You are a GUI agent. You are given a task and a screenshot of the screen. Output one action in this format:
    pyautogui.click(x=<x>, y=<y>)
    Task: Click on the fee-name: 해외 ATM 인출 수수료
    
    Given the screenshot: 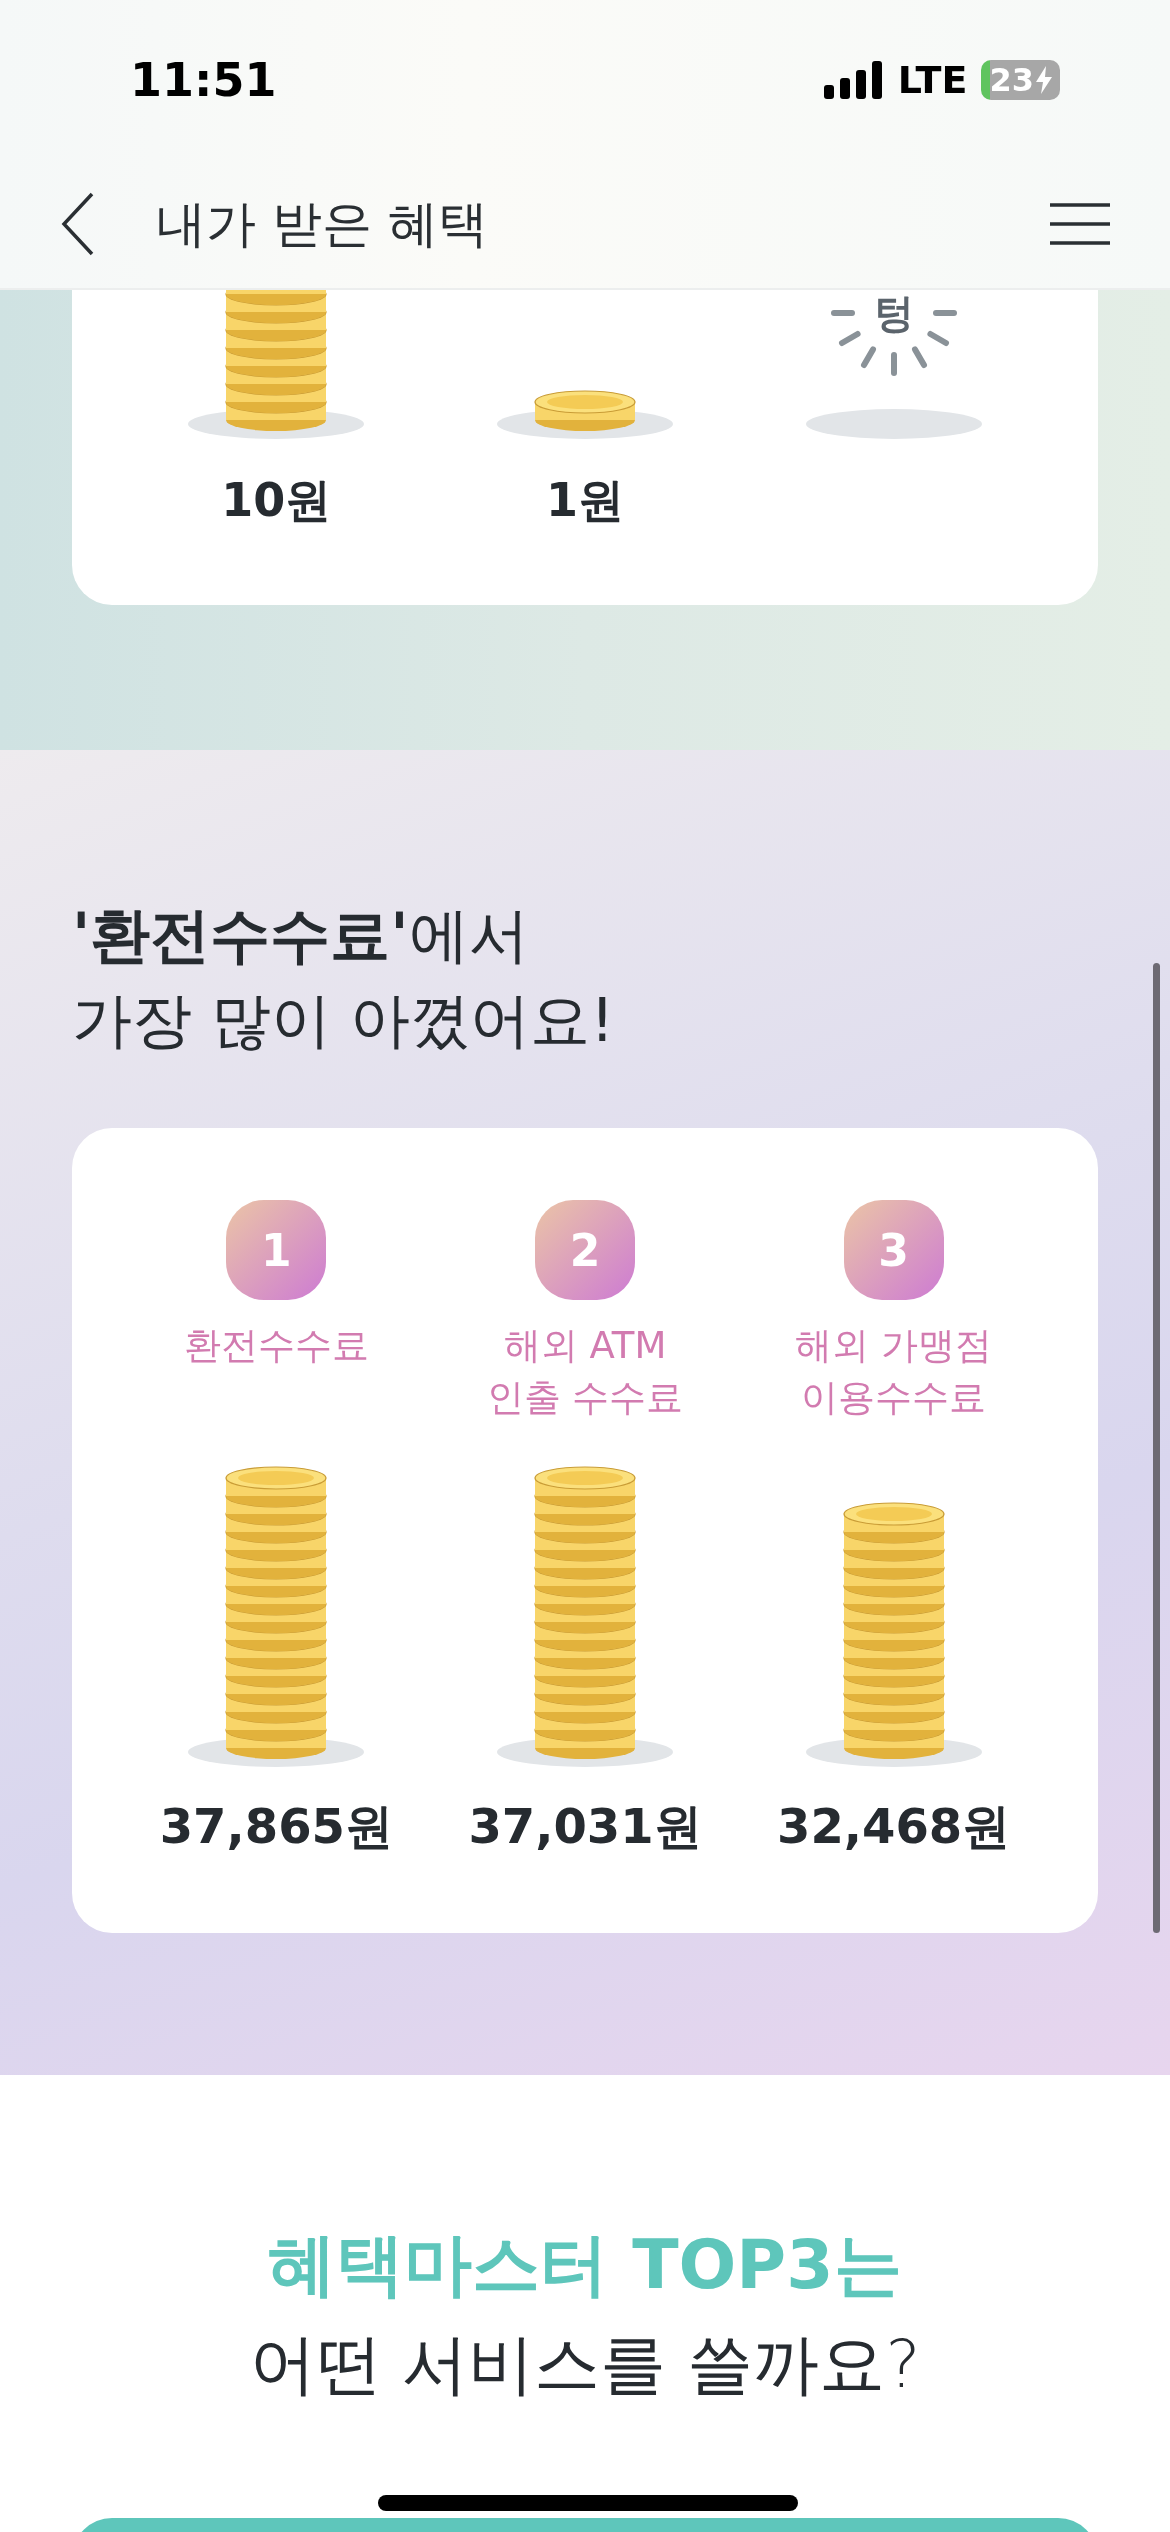 What is the action you would take?
    pyautogui.click(x=585, y=1372)
    